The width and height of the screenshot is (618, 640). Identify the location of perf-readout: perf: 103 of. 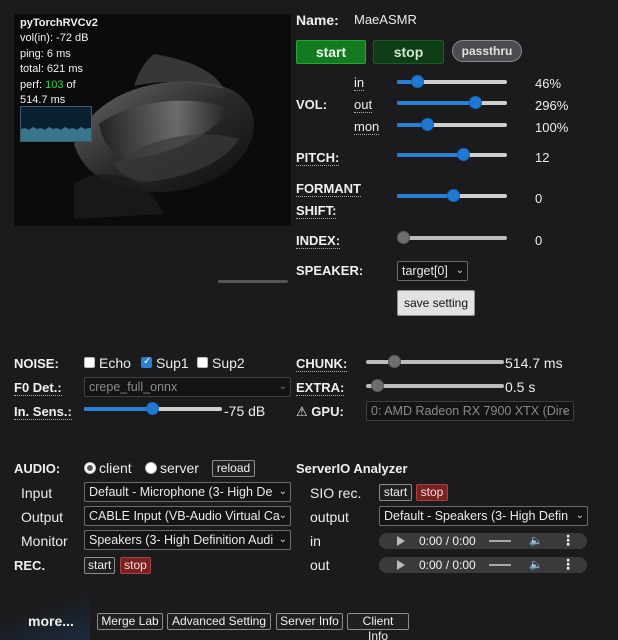
(48, 84).